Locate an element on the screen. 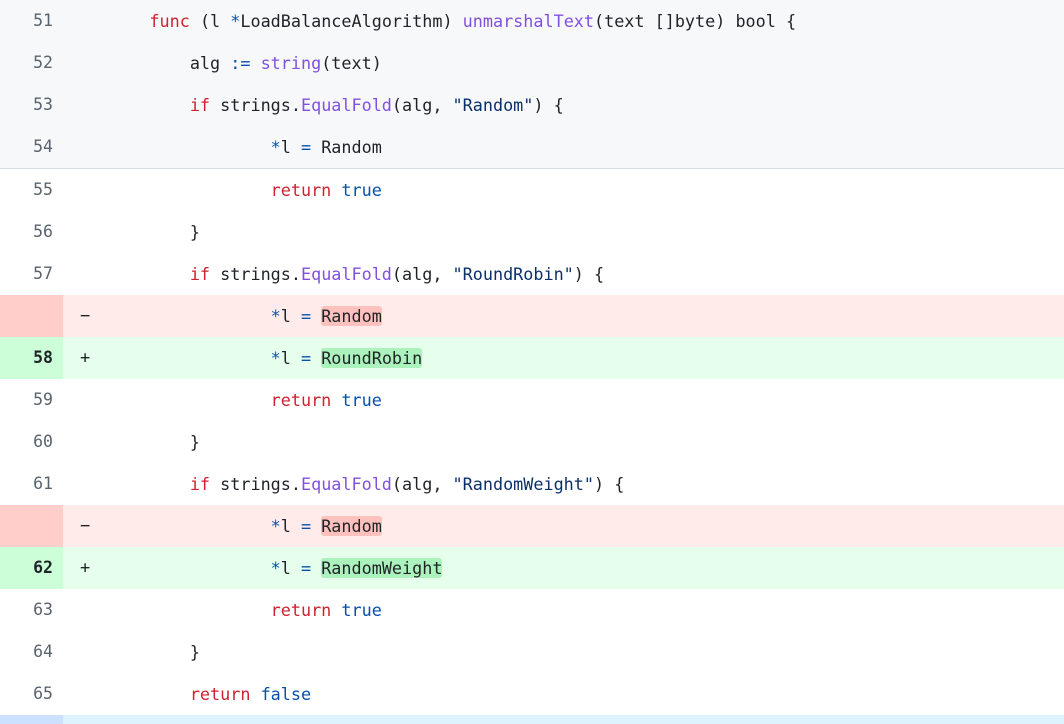 The height and width of the screenshot is (724, 1064). line-number-gutter: 56 is located at coordinates (31, 232).